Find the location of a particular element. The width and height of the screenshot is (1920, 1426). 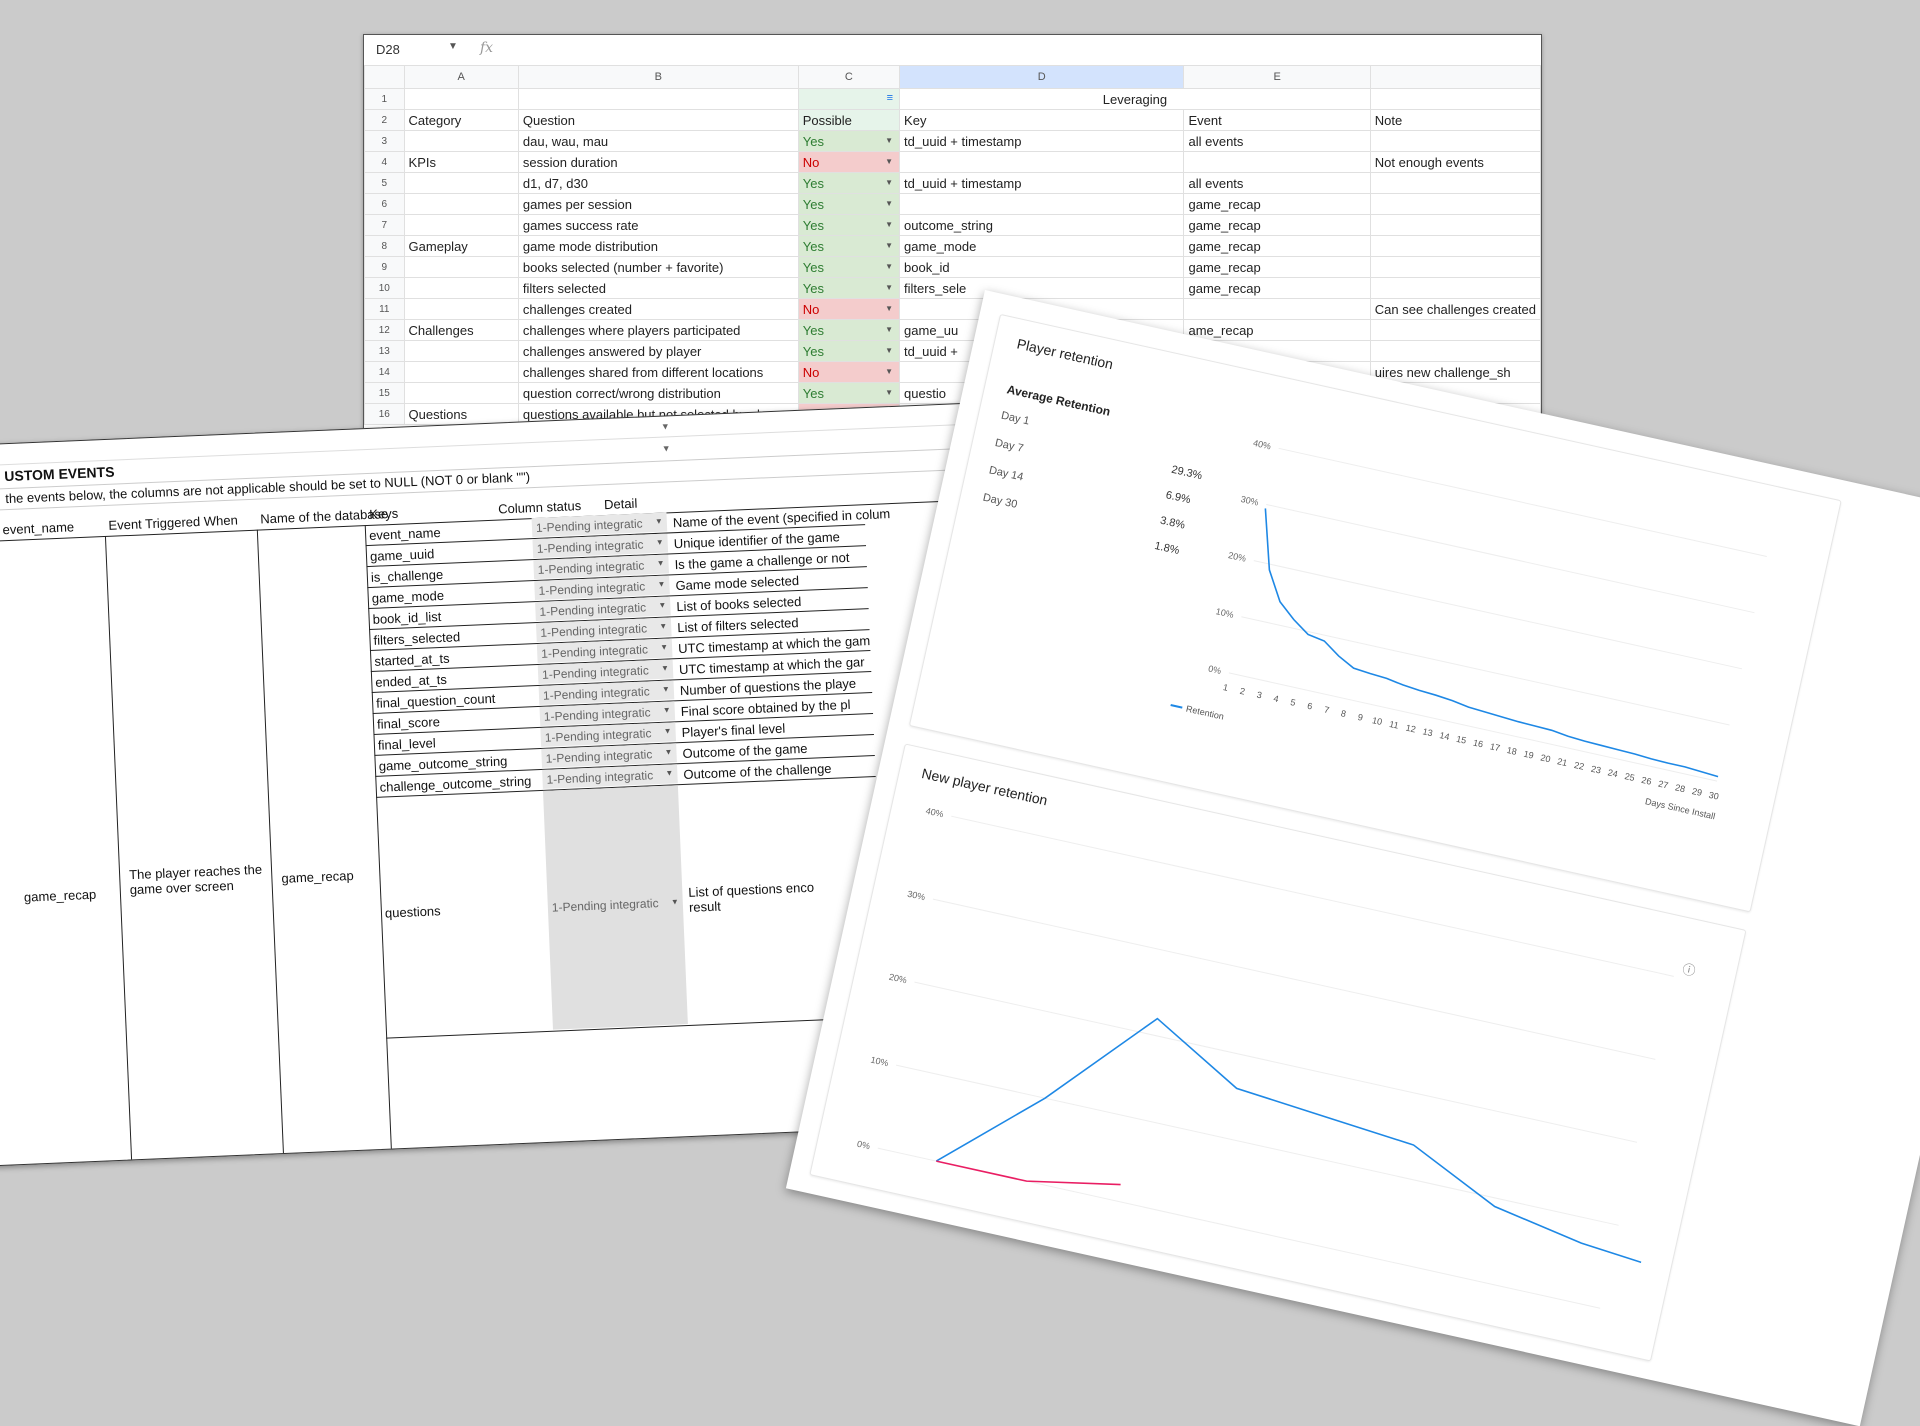

key-name: final_score is located at coordinates (408, 723).